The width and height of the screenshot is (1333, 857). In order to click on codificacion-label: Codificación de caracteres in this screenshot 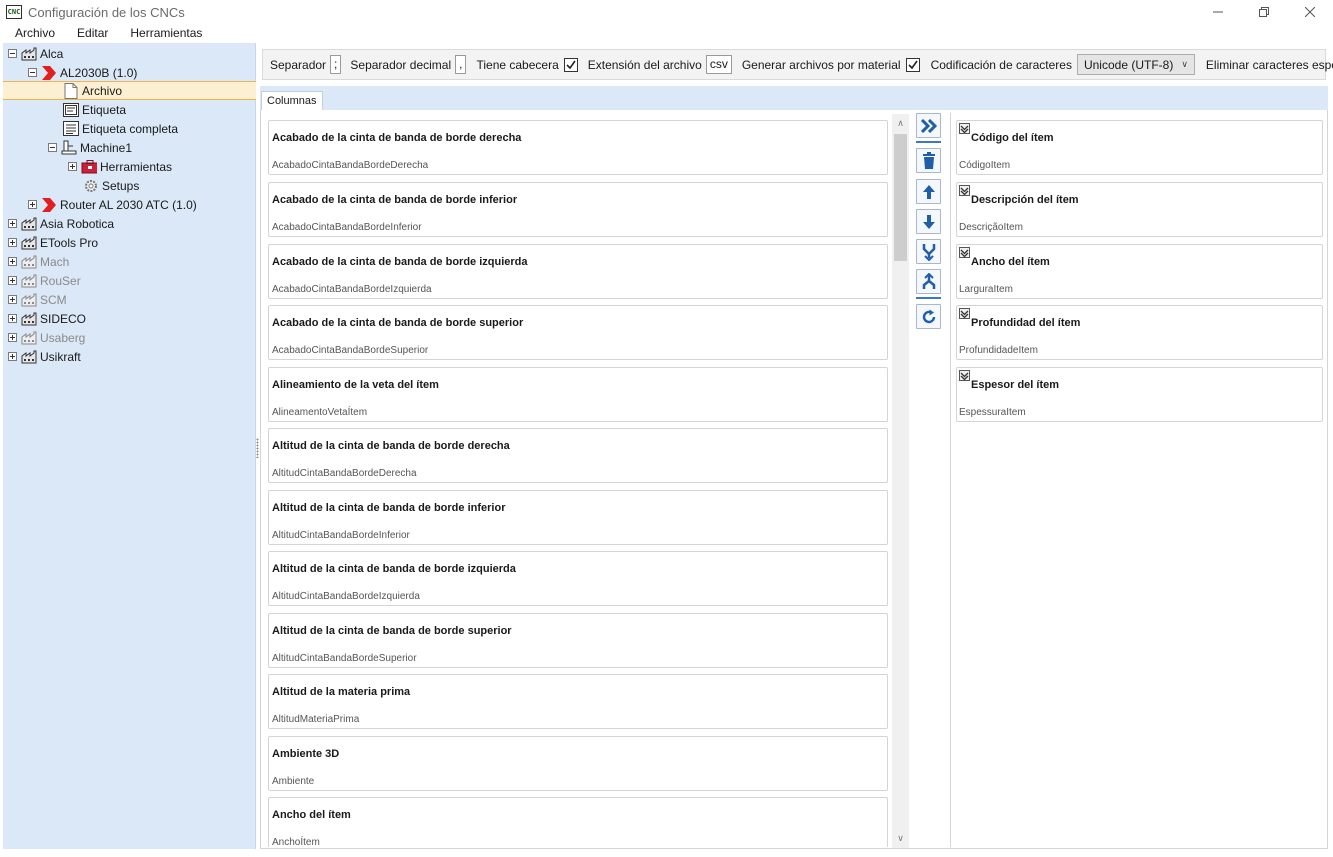, I will do `click(1001, 64)`.